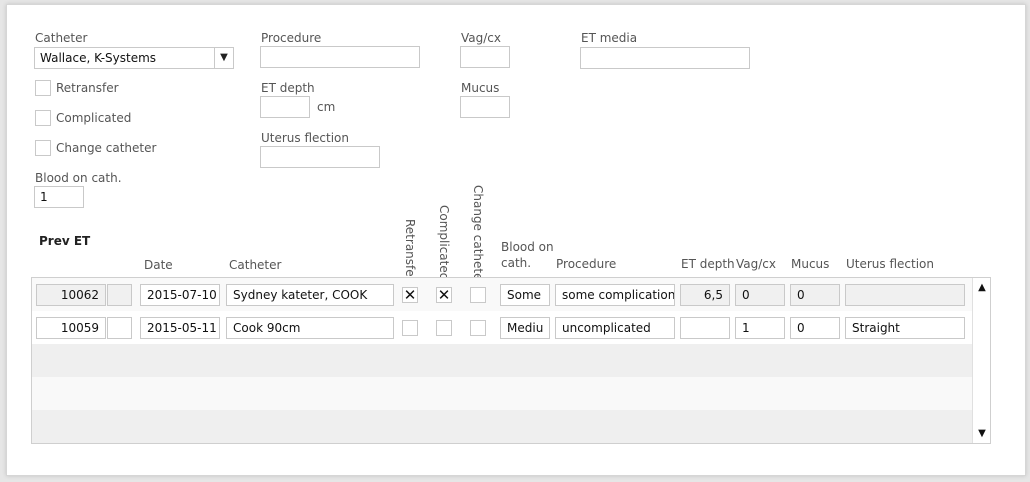  Describe the element at coordinates (756, 264) in the screenshot. I see `header-vag-cx: Vag/cx` at that location.